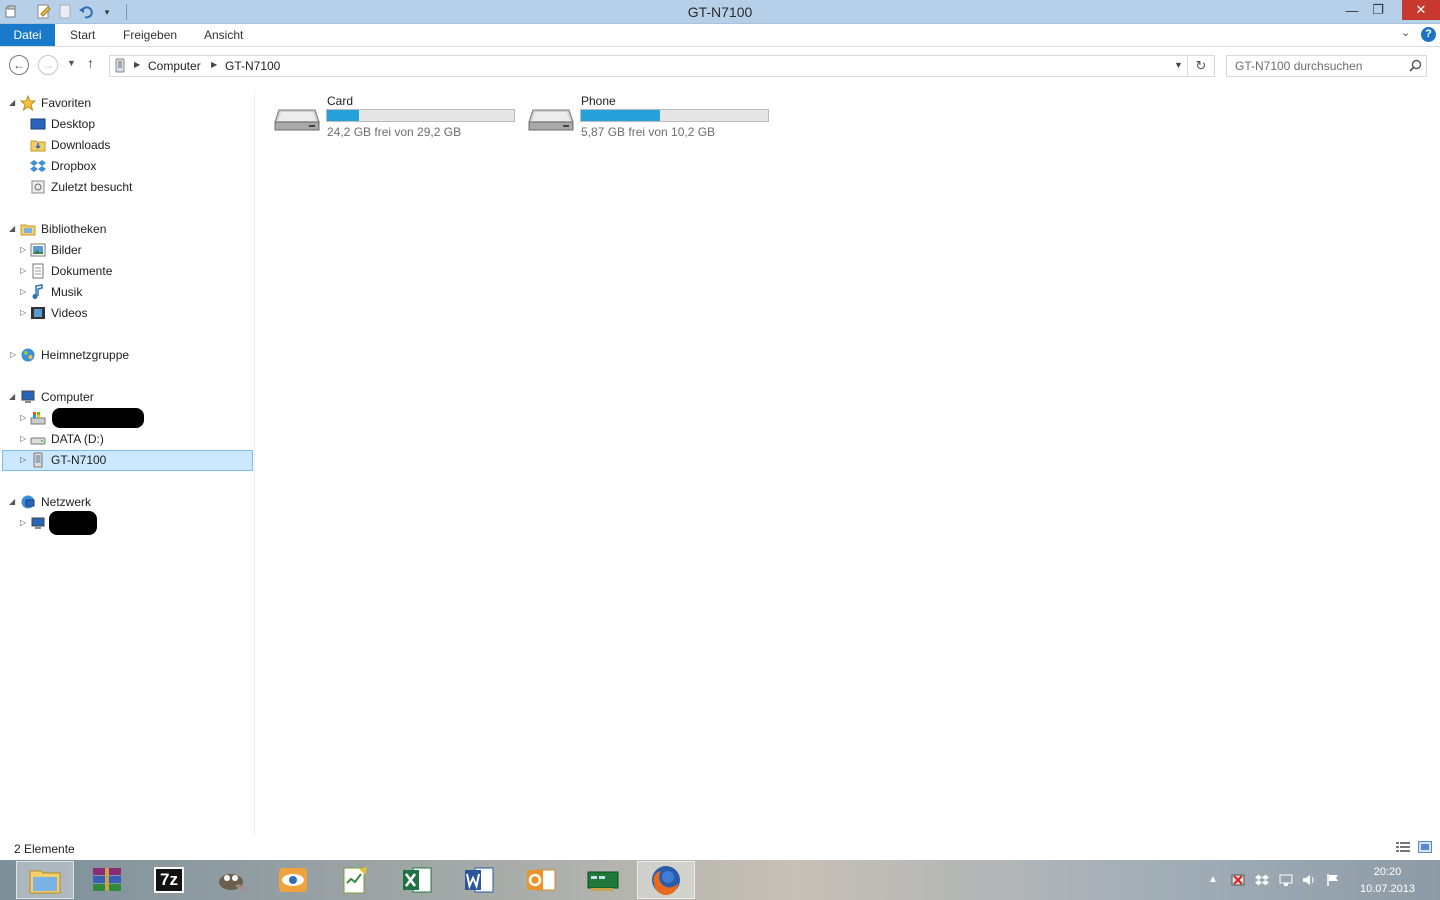  Describe the element at coordinates (127, 292) in the screenshot. I see `tree-item-musik: ▷ Musik` at that location.